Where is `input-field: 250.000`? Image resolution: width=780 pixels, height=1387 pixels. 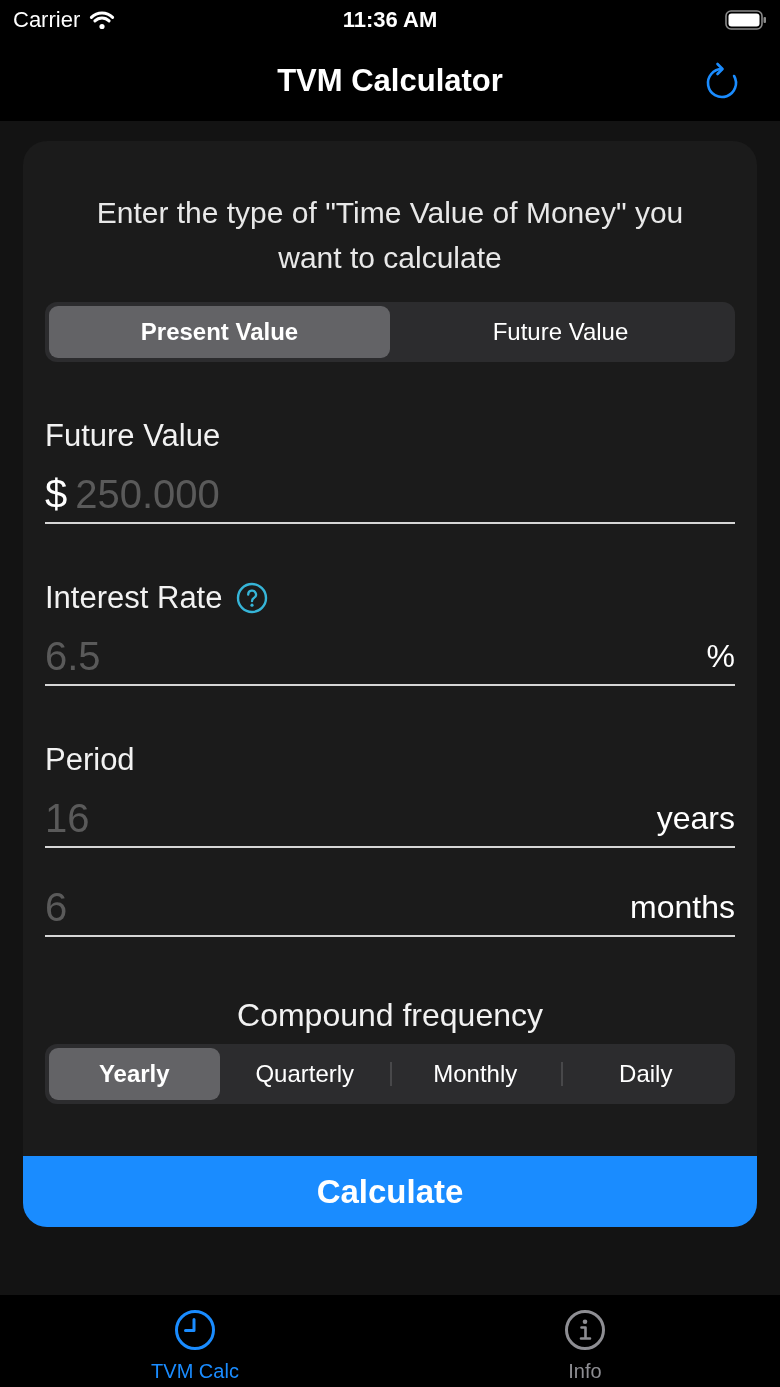
input-field: 250.000 is located at coordinates (405, 494).